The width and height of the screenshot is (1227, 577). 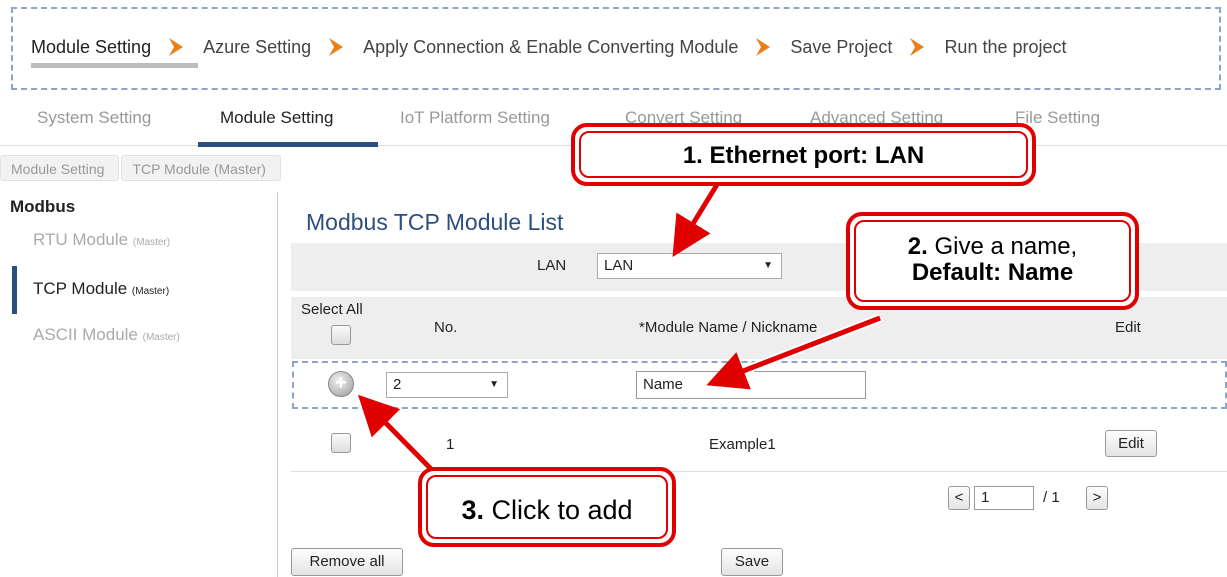 What do you see at coordinates (917, 246) in the screenshot?
I see `callout-number: 2.` at bounding box center [917, 246].